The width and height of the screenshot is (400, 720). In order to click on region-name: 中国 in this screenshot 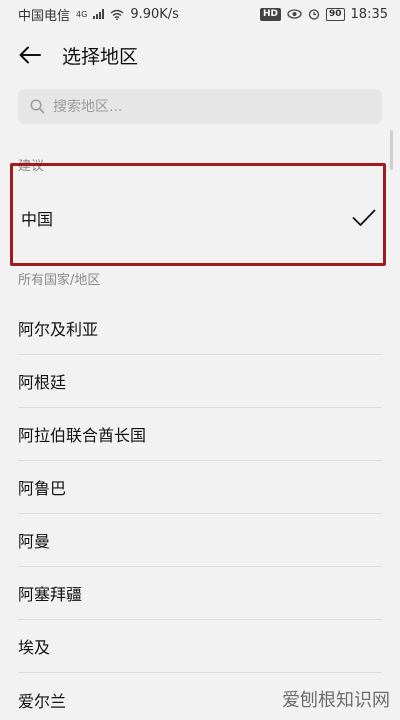, I will do `click(37, 219)`.